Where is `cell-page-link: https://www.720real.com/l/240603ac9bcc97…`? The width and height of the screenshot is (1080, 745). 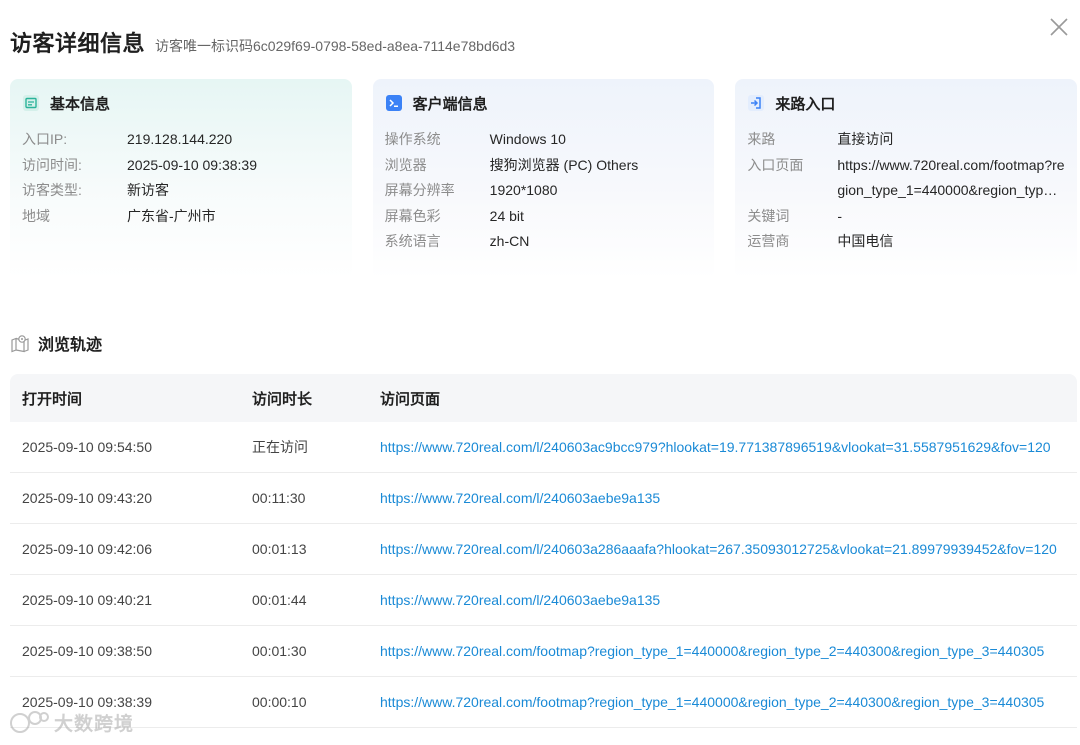 cell-page-link: https://www.720real.com/l/240603ac9bcc97… is located at coordinates (722, 447).